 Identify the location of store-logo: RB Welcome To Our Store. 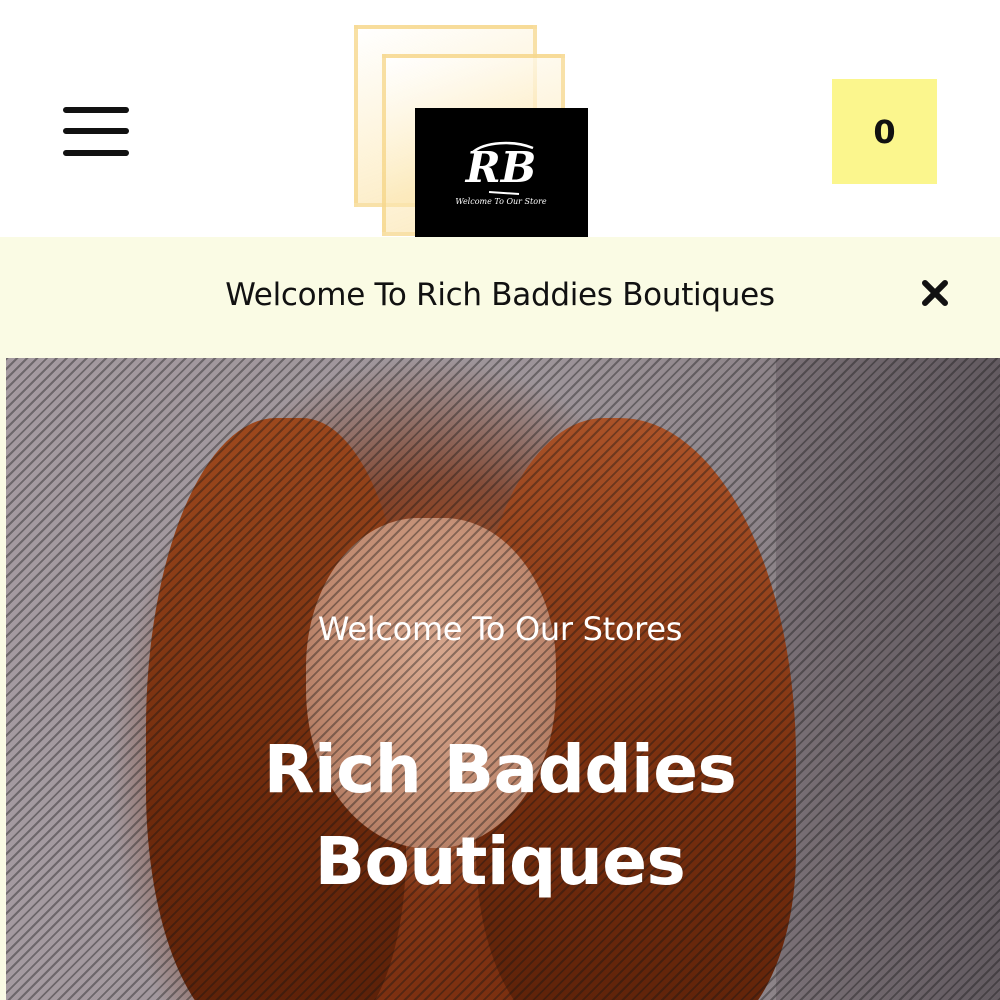
(501, 172).